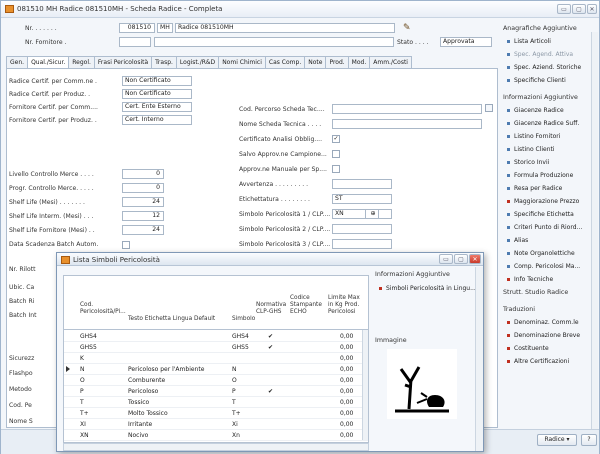 This screenshot has width=600, height=454. What do you see at coordinates (540, 214) in the screenshot?
I see `right-link: Specifiche Etichetta` at bounding box center [540, 214].